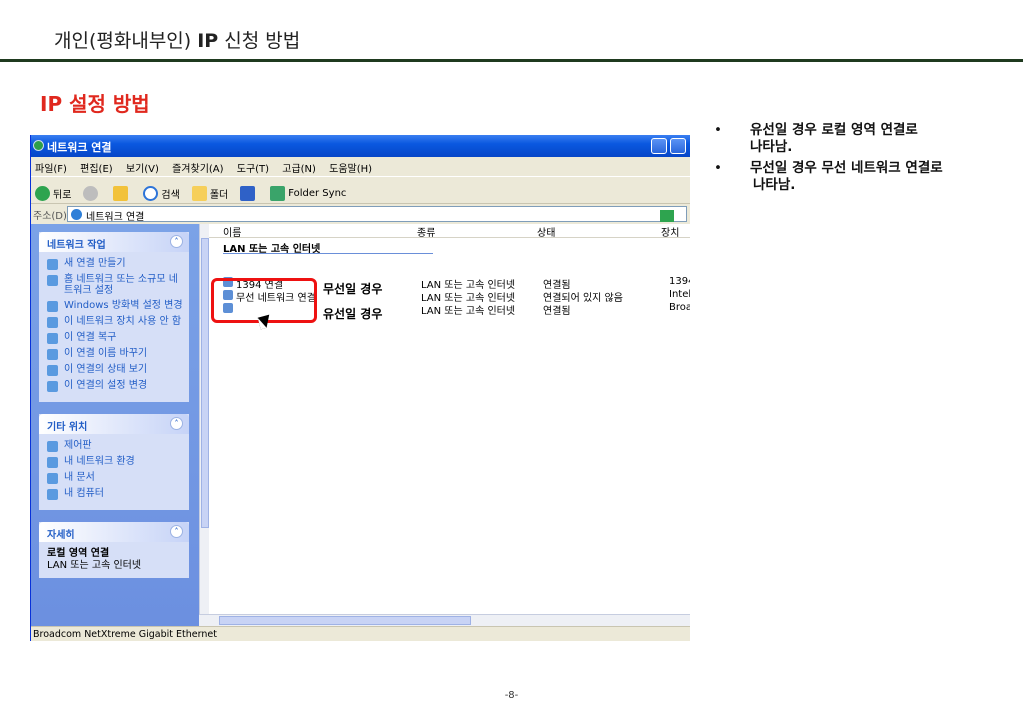  I want to click on back-button: 뒤로, so click(53, 193).